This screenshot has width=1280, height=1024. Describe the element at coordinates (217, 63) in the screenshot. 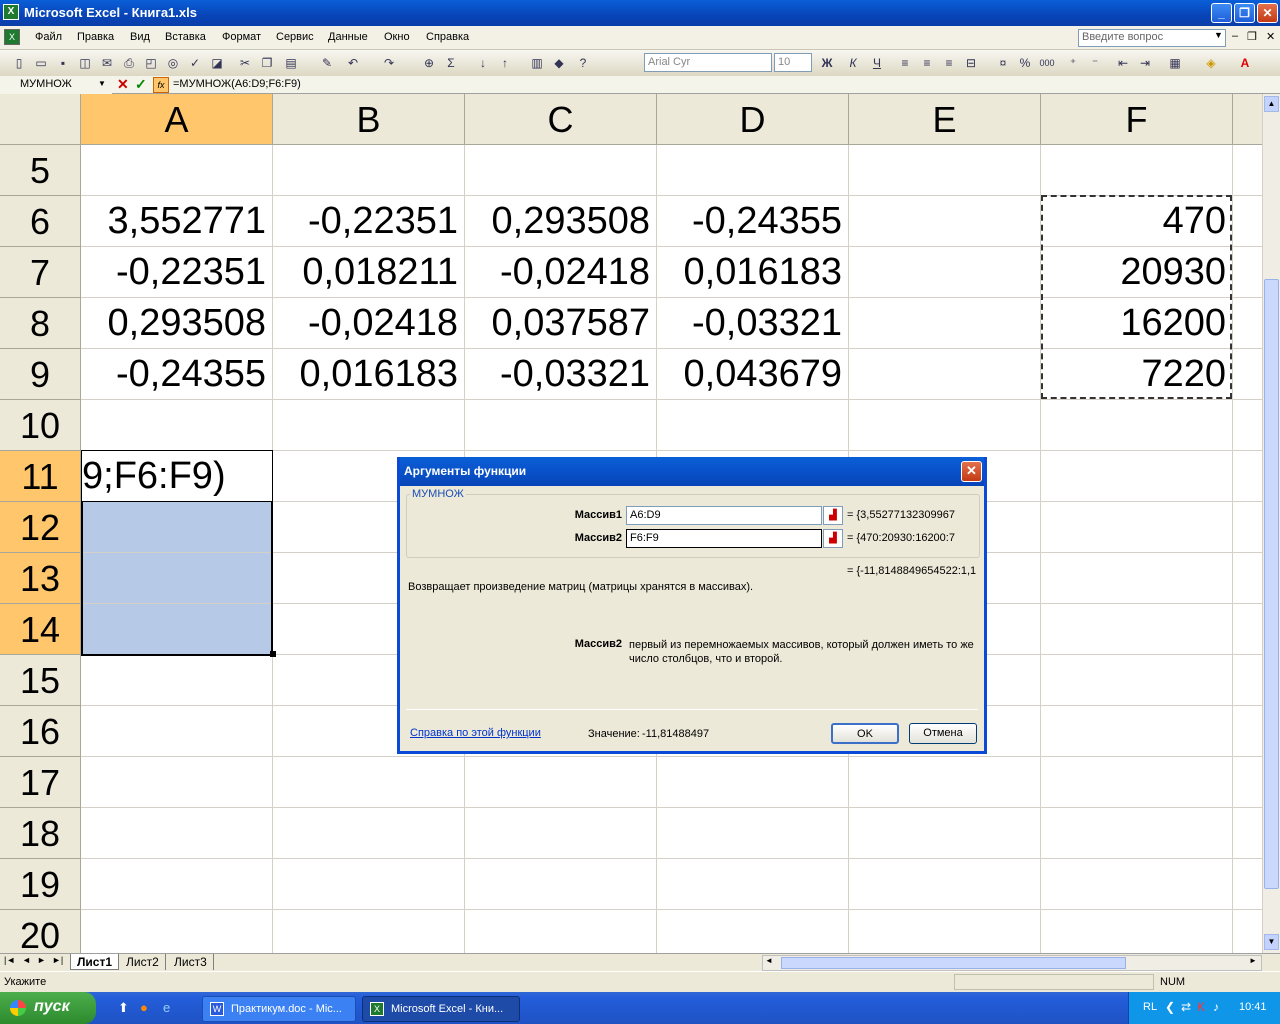

I see `research-book-icon: ◪` at that location.